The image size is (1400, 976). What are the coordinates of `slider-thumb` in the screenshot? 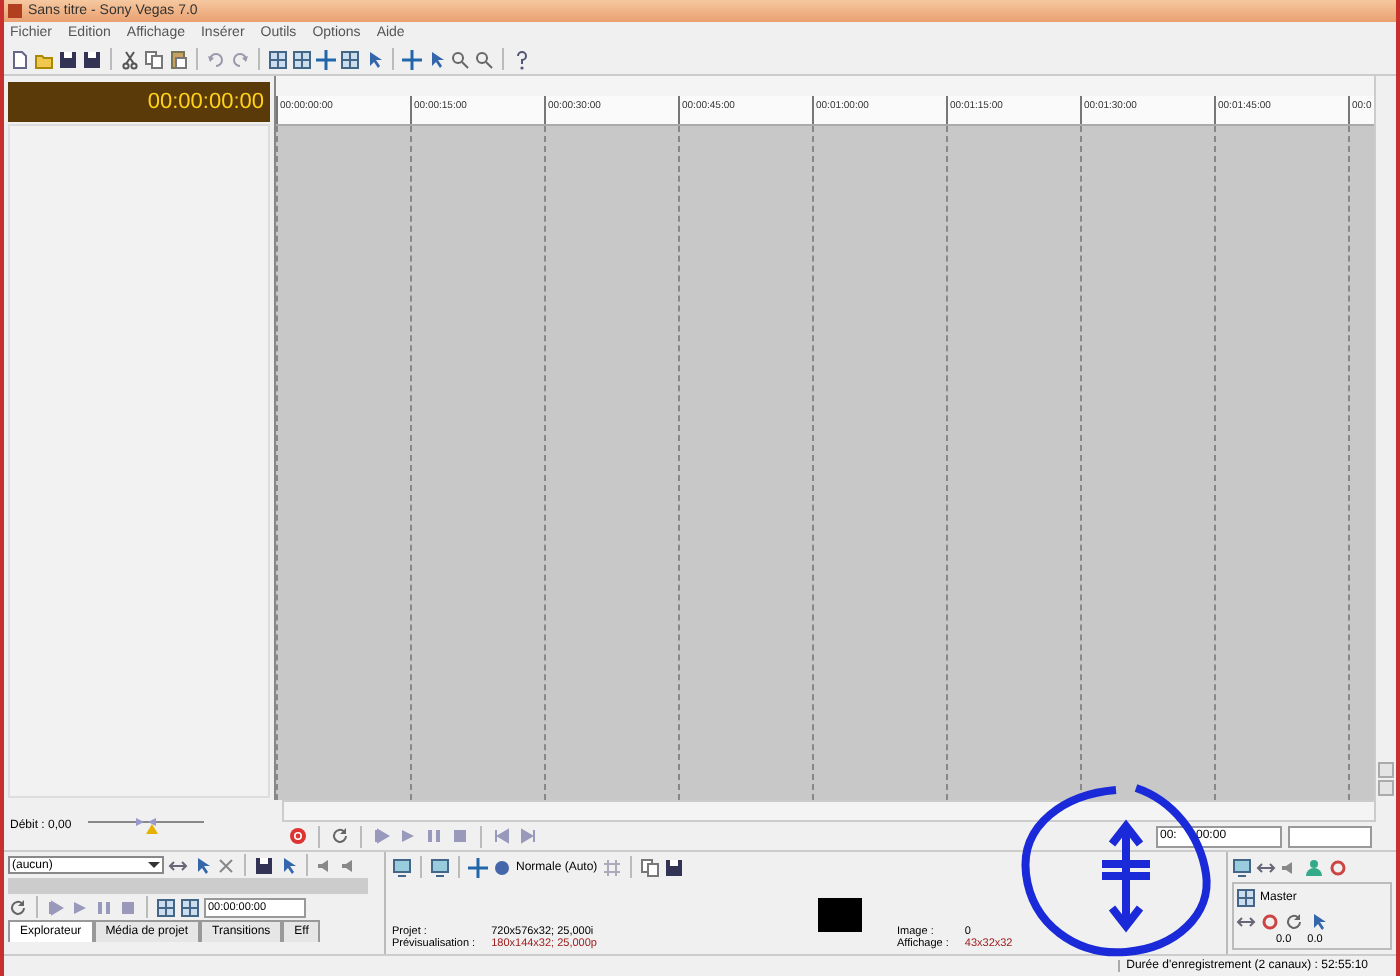 It's located at (146, 825).